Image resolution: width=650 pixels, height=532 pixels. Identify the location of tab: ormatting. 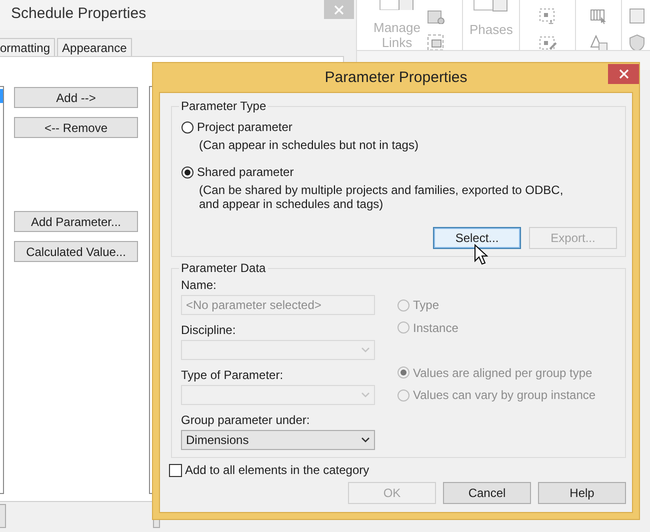
(28, 47).